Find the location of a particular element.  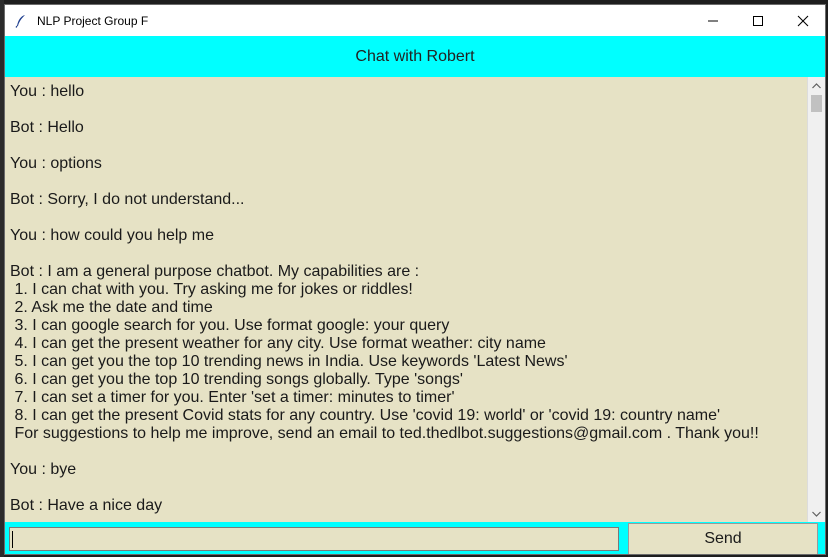

chat-header: Chat with Robert is located at coordinates (415, 56).